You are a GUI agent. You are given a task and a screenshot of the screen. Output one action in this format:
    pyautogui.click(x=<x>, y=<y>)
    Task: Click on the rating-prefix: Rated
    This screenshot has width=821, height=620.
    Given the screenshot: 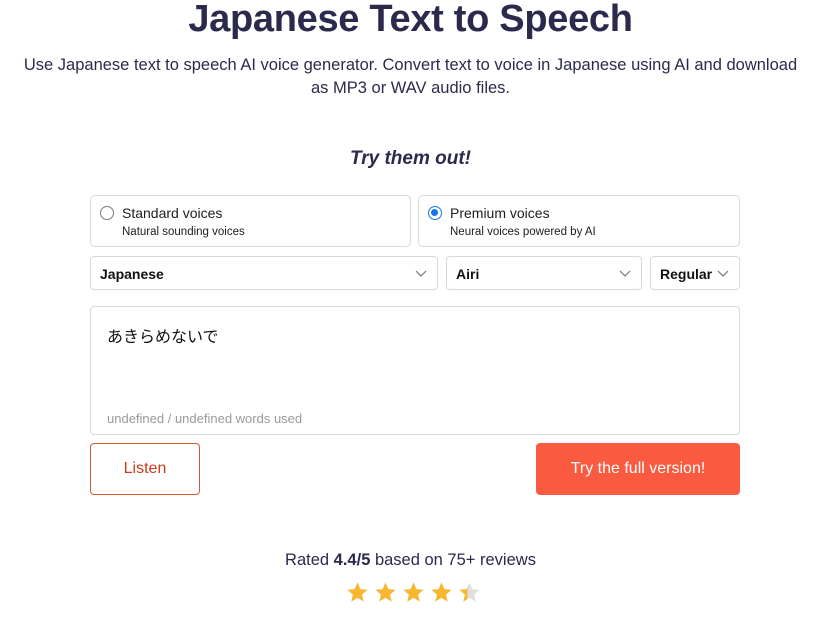 What is the action you would take?
    pyautogui.click(x=309, y=560)
    